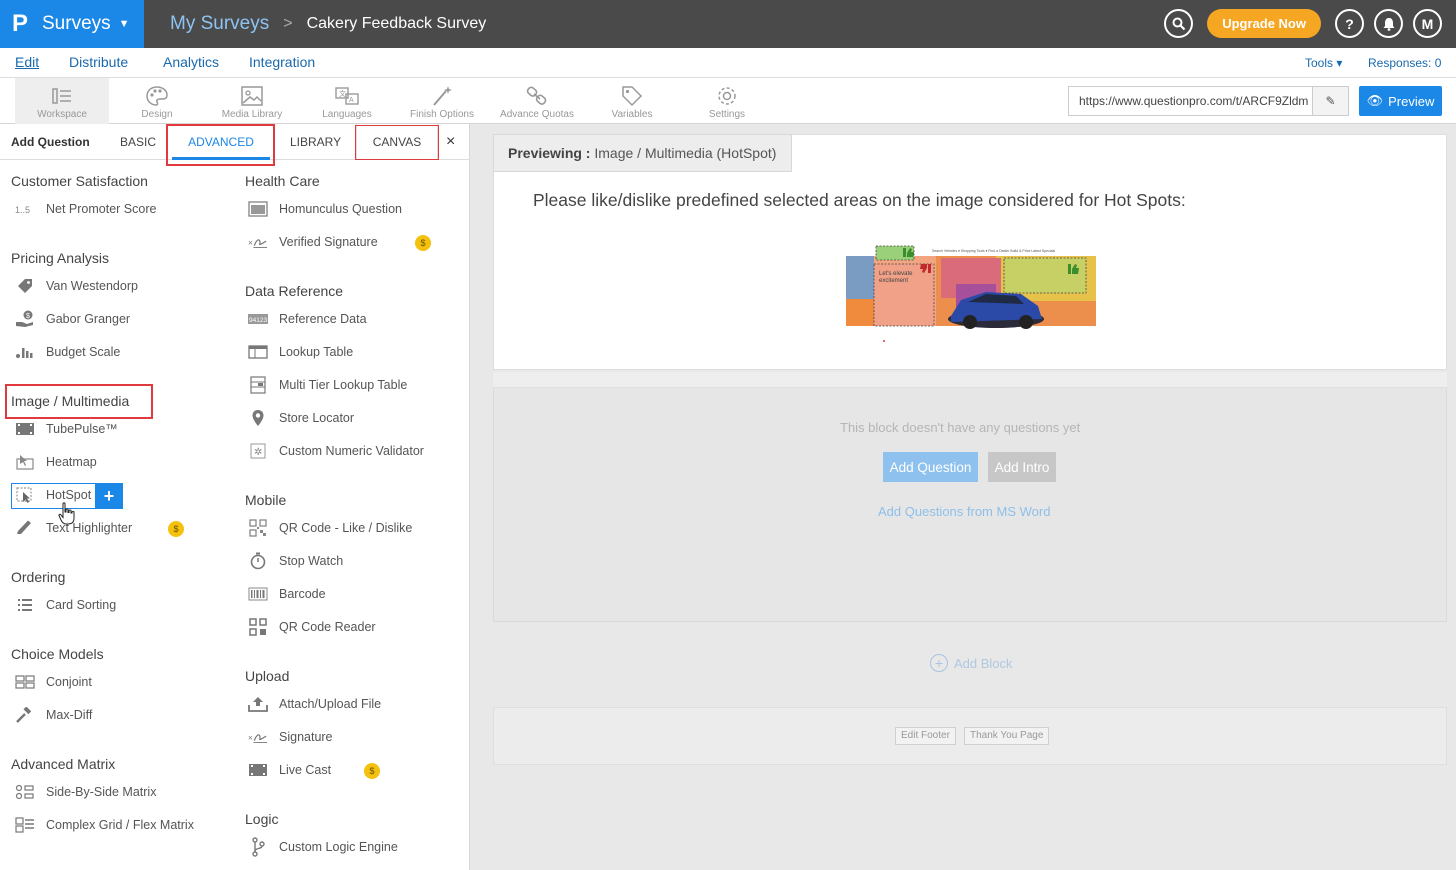 This screenshot has width=1456, height=870. What do you see at coordinates (124, 24) in the screenshot?
I see `caret-down-icon: ▼` at bounding box center [124, 24].